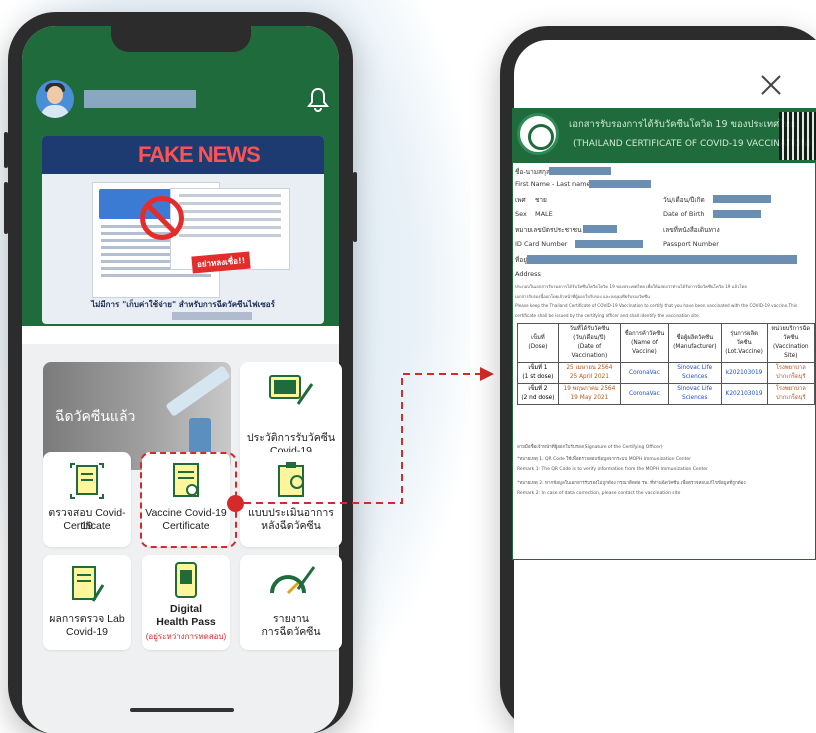  I want to click on qr-code, so click(797, 136).